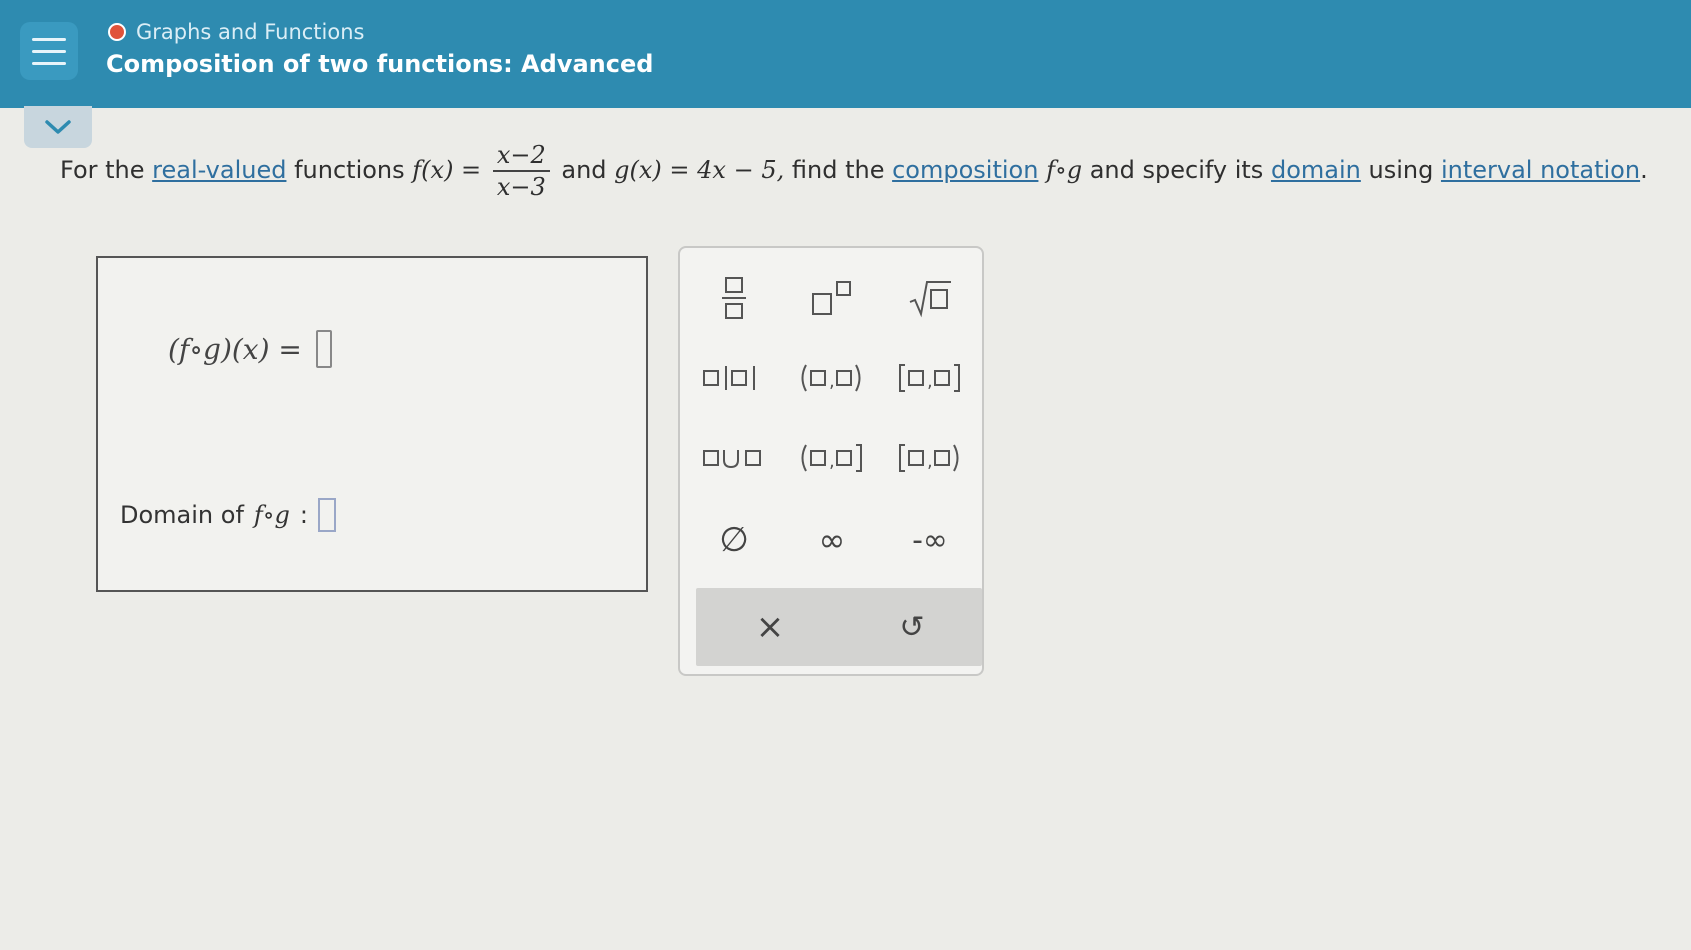 This screenshot has width=1691, height=950. I want to click on negative-infinity-button: -∞, so click(930, 540).